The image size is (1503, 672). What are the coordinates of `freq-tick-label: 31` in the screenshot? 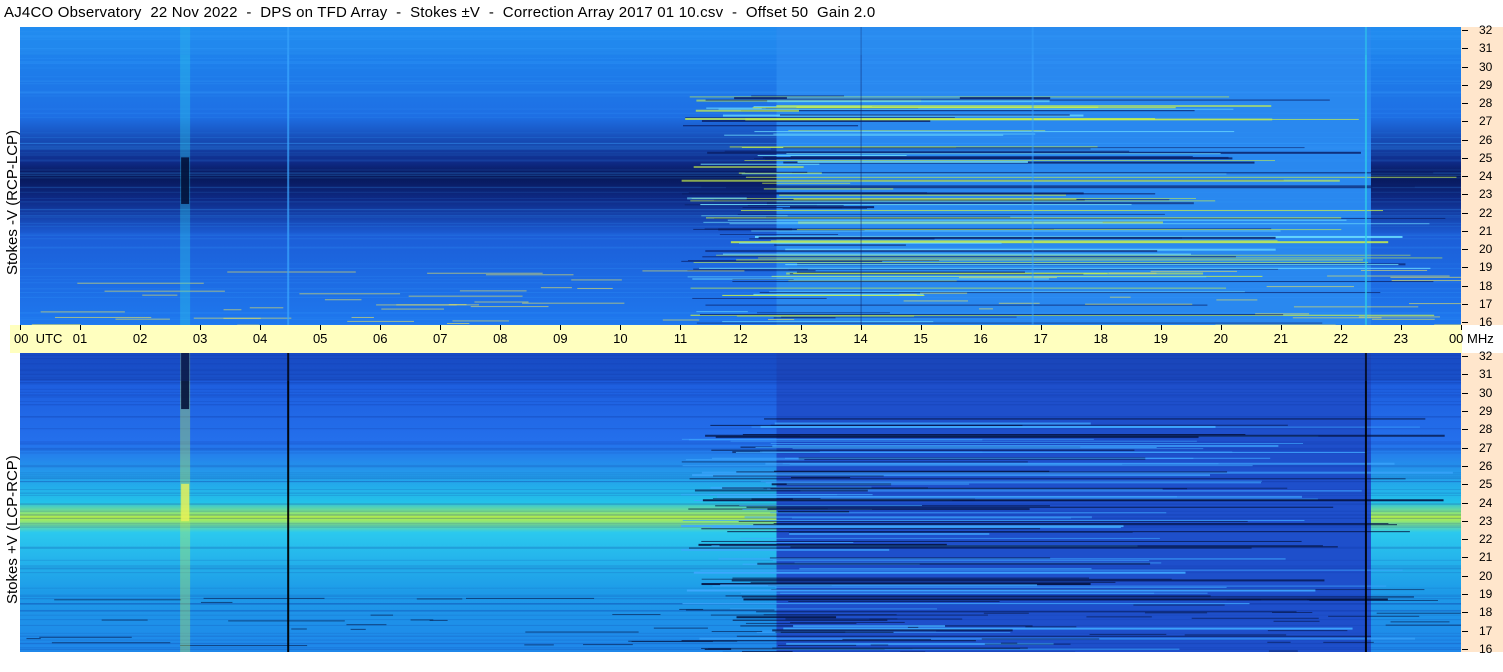 It's located at (1486, 48).